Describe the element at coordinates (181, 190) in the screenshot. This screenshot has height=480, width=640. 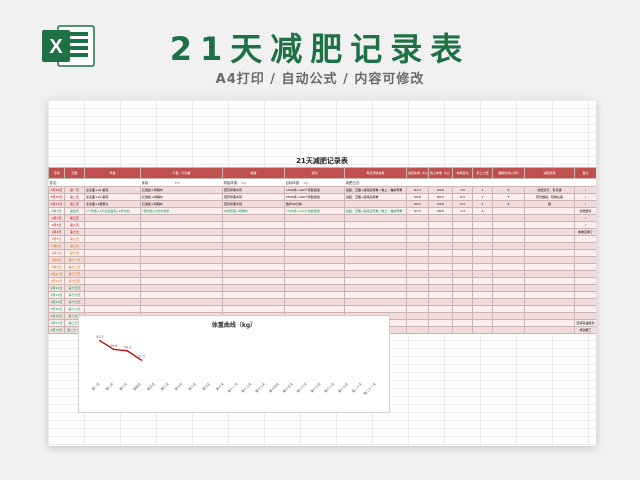
I see `table-cell: 红薯饭+鸡胸肉` at that location.